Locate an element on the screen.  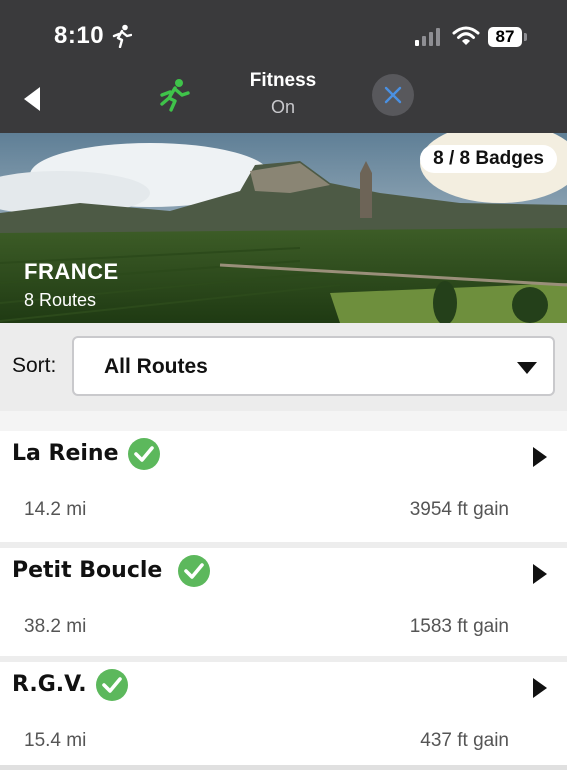
sort-selected-value: All Routes is located at coordinates (156, 366).